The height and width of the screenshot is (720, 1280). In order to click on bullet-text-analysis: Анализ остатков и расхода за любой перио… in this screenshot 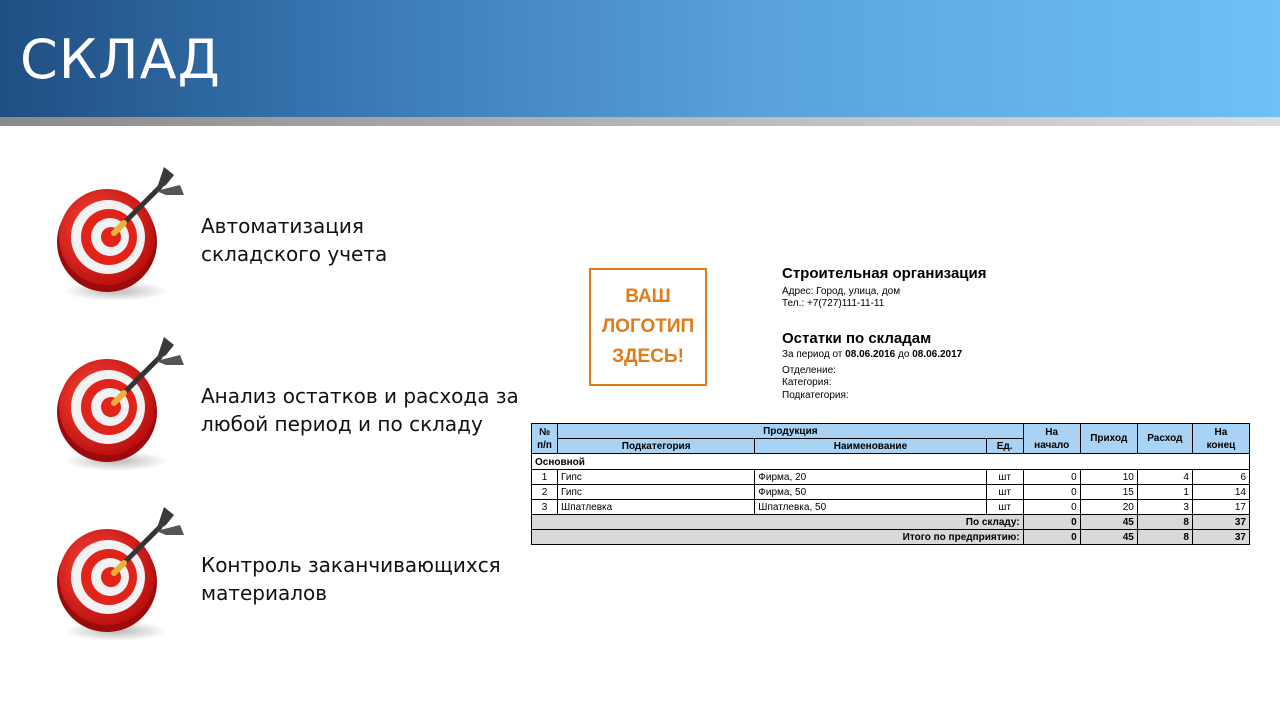, I will do `click(360, 410)`.